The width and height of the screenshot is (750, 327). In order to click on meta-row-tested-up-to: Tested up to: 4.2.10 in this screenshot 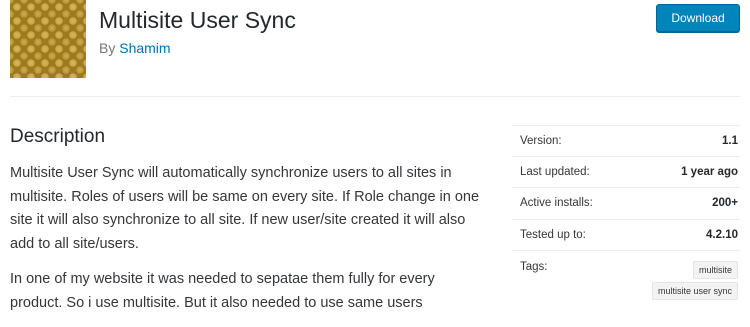, I will do `click(626, 235)`.